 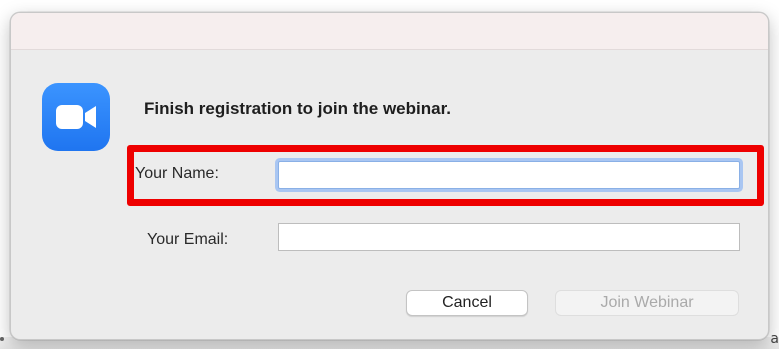 What do you see at coordinates (774, 339) in the screenshot?
I see `background-edge-glyph: a` at bounding box center [774, 339].